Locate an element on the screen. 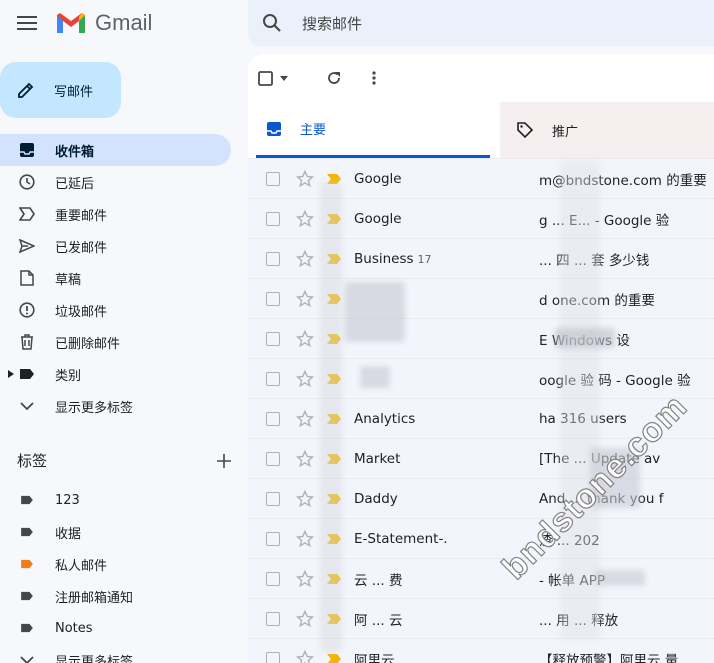  search-icon is located at coordinates (272, 23).